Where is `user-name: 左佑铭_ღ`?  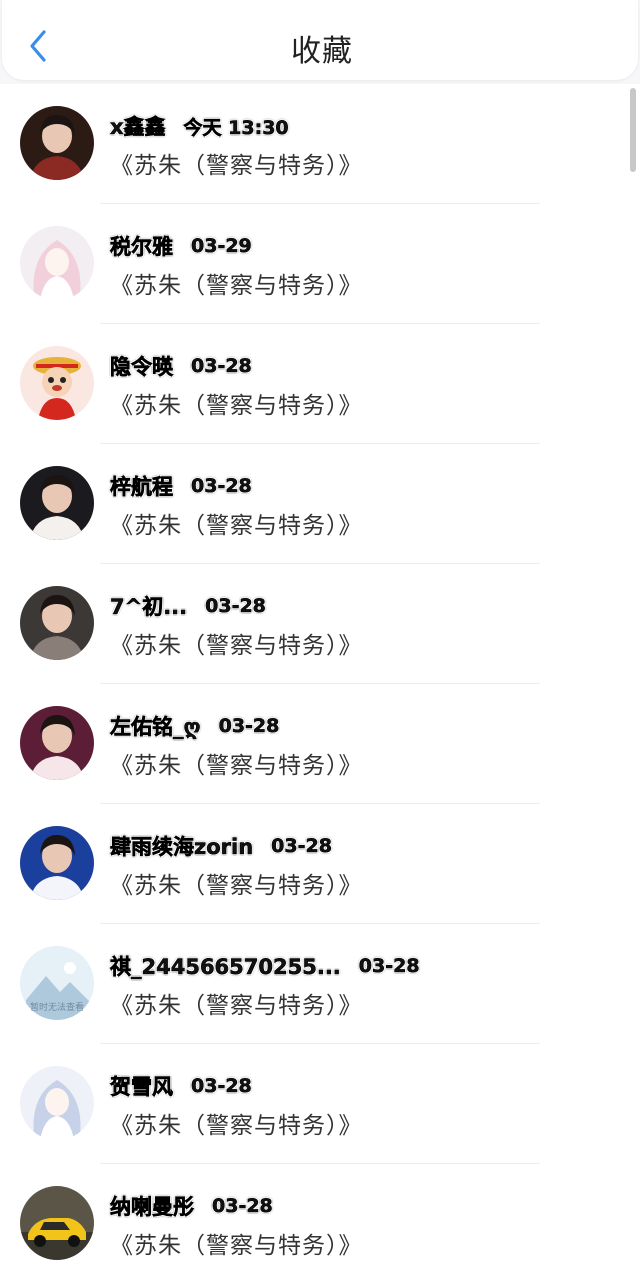 user-name: 左佑铭_ღ is located at coordinates (155, 726).